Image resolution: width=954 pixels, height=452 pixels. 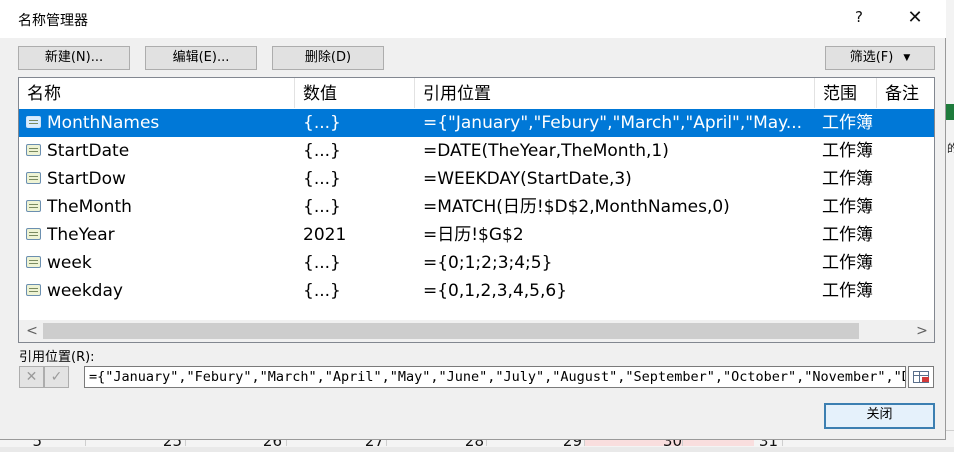 I want to click on sheet-green-mark, so click(x=950, y=112).